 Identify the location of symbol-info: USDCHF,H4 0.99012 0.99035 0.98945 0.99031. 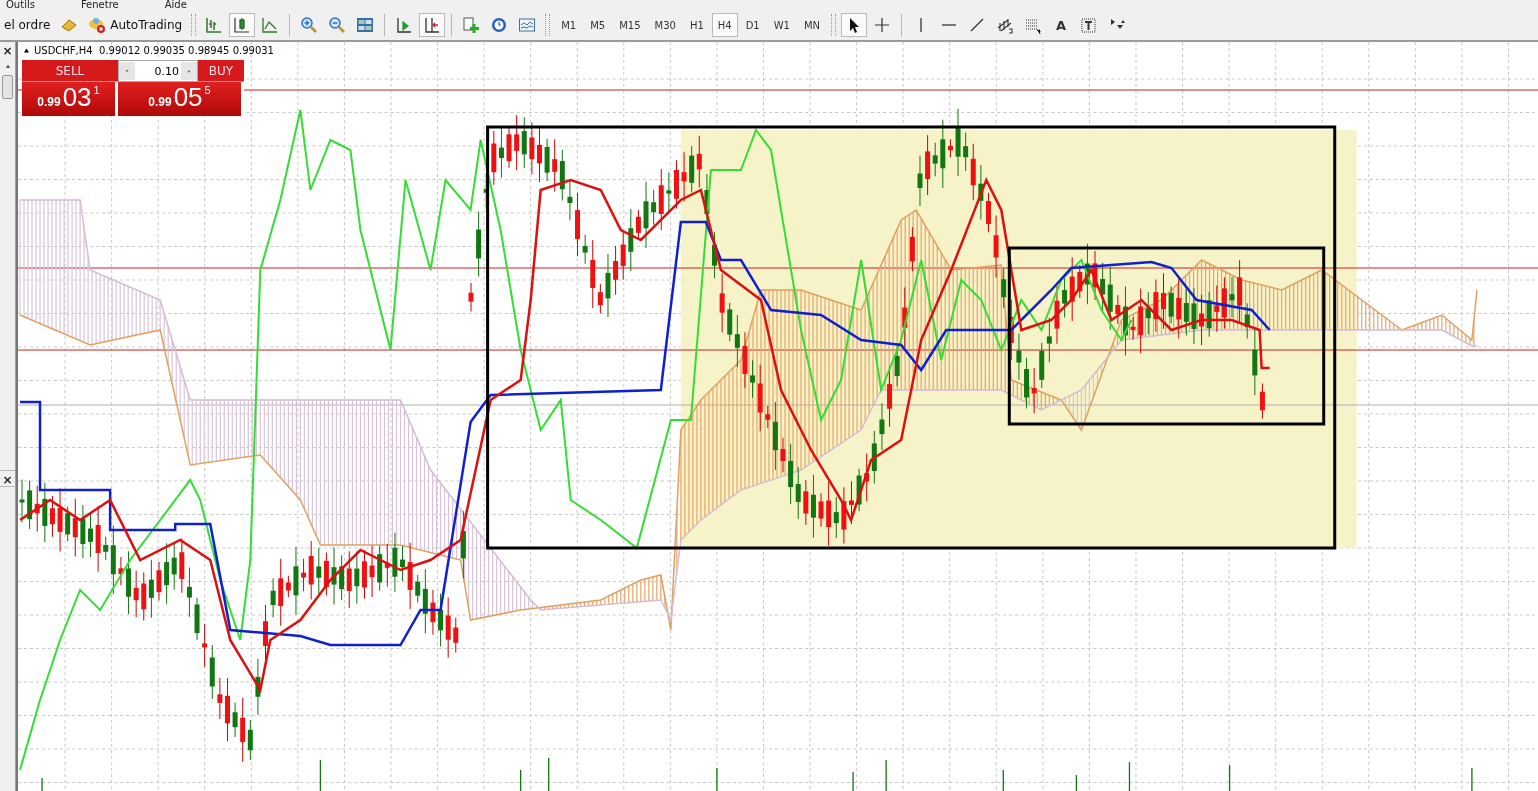
(154, 50).